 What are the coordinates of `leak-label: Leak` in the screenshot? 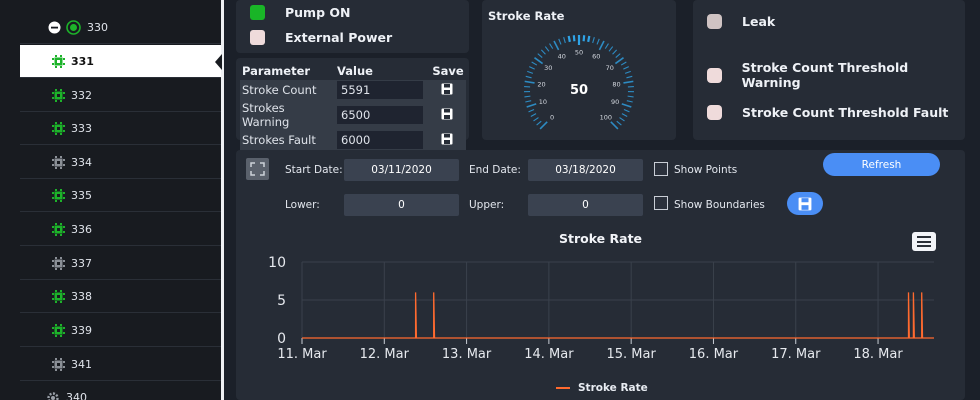 It's located at (759, 21).